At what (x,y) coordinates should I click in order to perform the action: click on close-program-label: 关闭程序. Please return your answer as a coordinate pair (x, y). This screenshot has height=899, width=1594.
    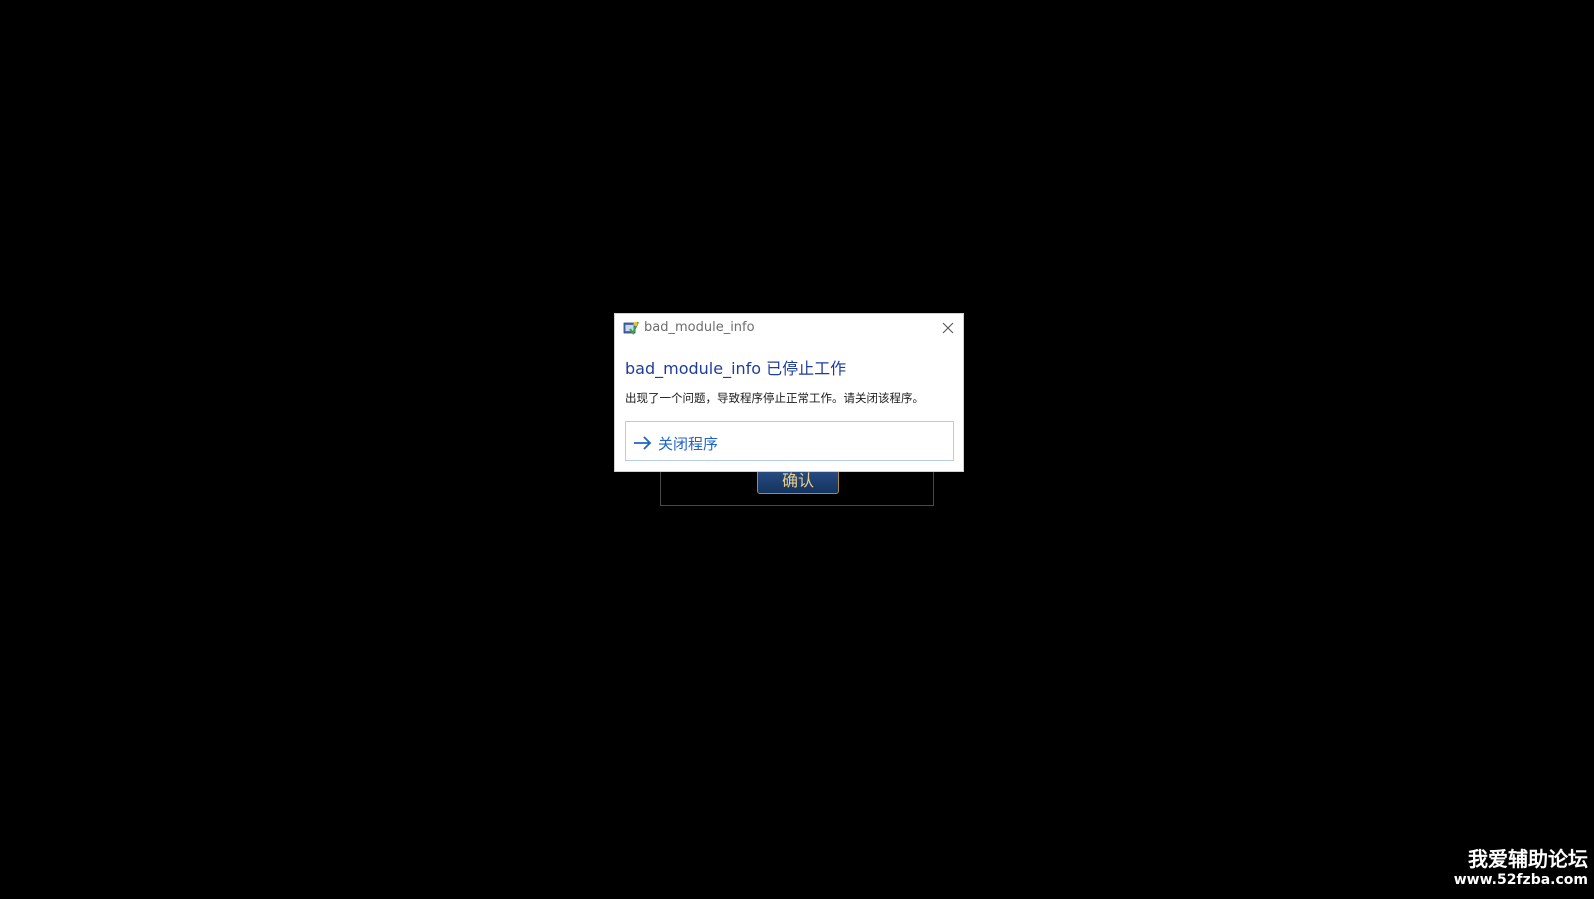
    Looking at the image, I should click on (688, 444).